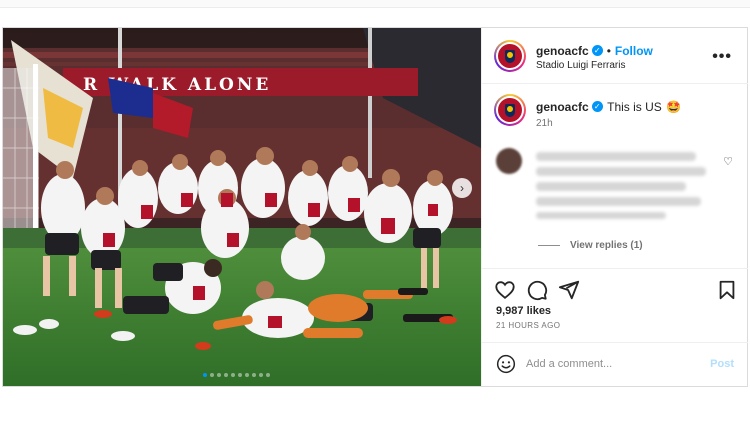 Image resolution: width=750 pixels, height=423 pixels. What do you see at coordinates (722, 364) in the screenshot?
I see `post-comment-button: Post` at bounding box center [722, 364].